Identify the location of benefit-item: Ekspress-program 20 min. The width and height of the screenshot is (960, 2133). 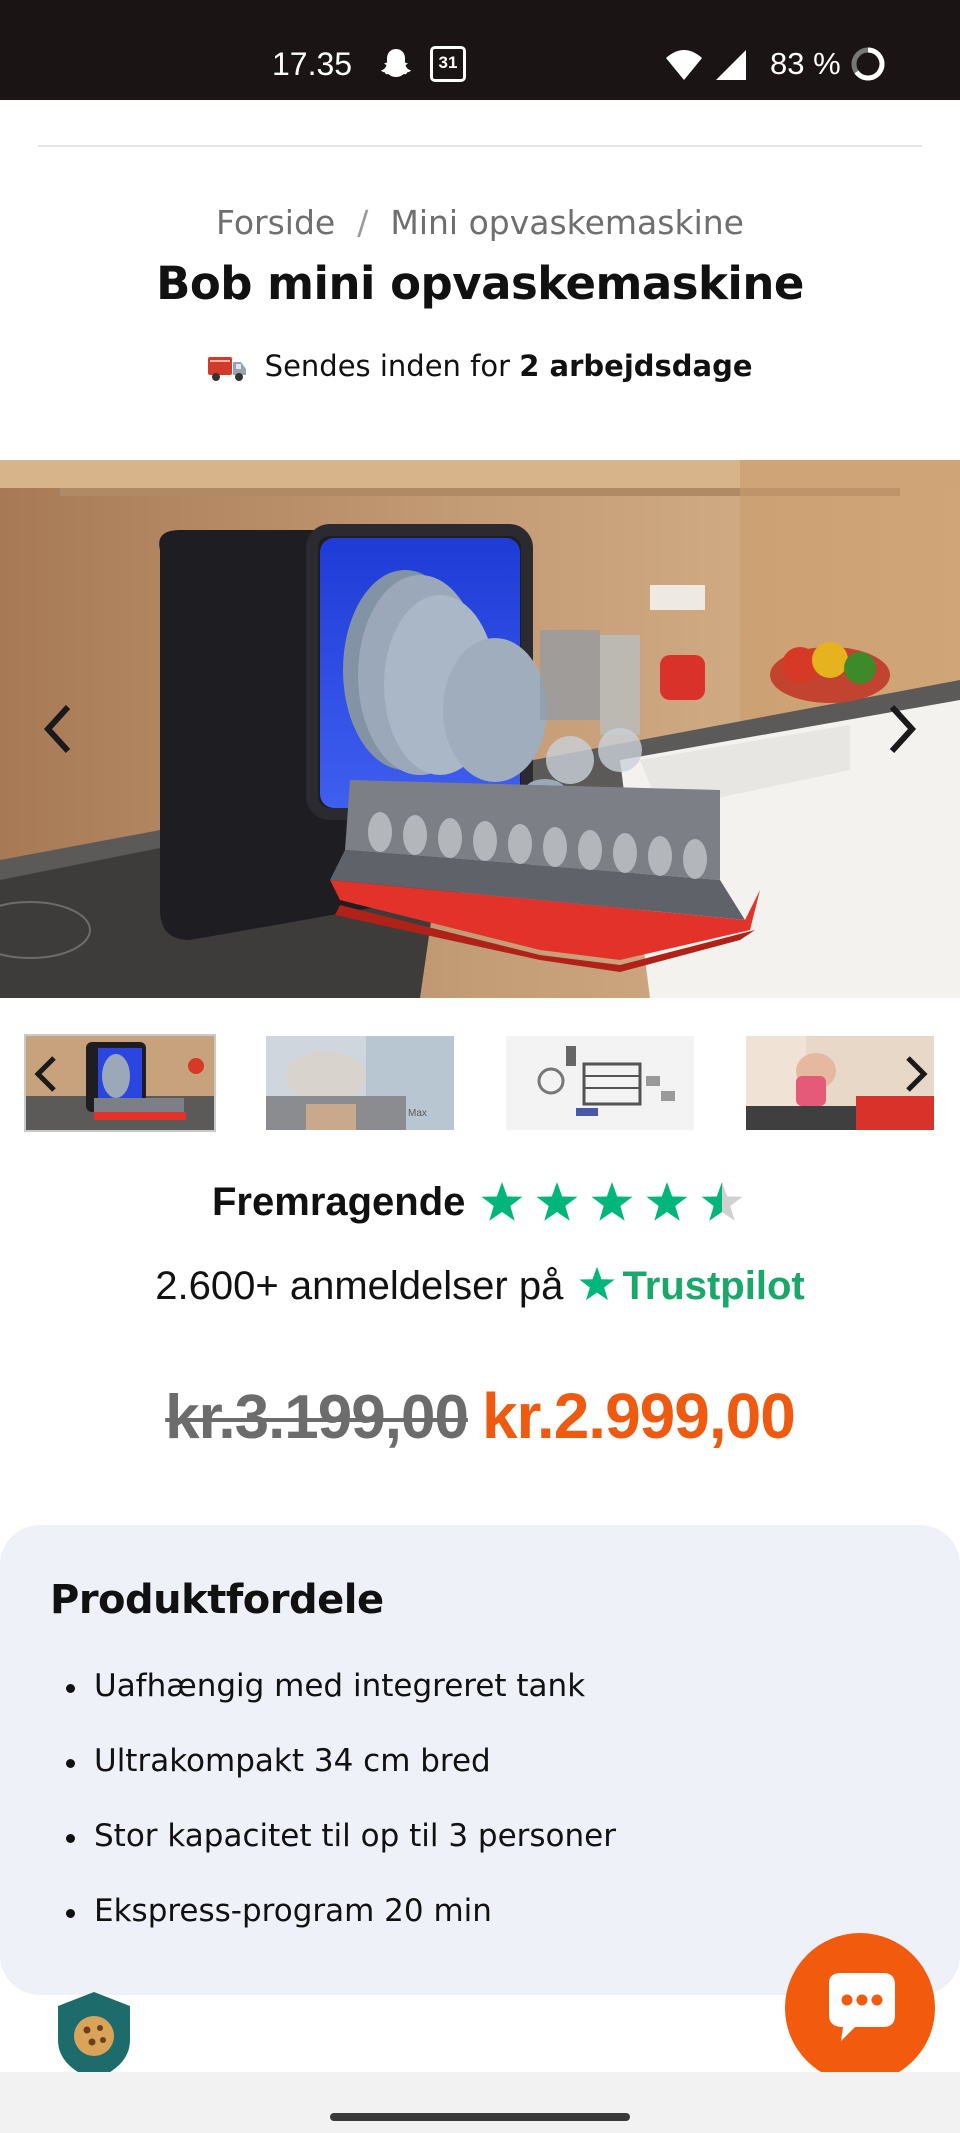
(341, 1911).